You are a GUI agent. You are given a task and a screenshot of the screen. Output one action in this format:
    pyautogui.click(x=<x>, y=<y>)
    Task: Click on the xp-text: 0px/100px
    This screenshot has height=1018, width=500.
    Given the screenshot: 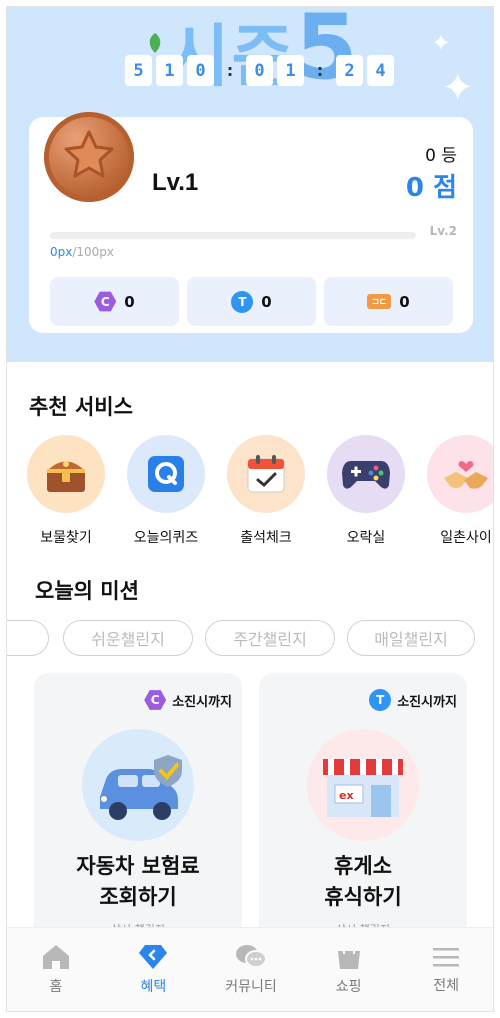 What is the action you would take?
    pyautogui.click(x=82, y=252)
    